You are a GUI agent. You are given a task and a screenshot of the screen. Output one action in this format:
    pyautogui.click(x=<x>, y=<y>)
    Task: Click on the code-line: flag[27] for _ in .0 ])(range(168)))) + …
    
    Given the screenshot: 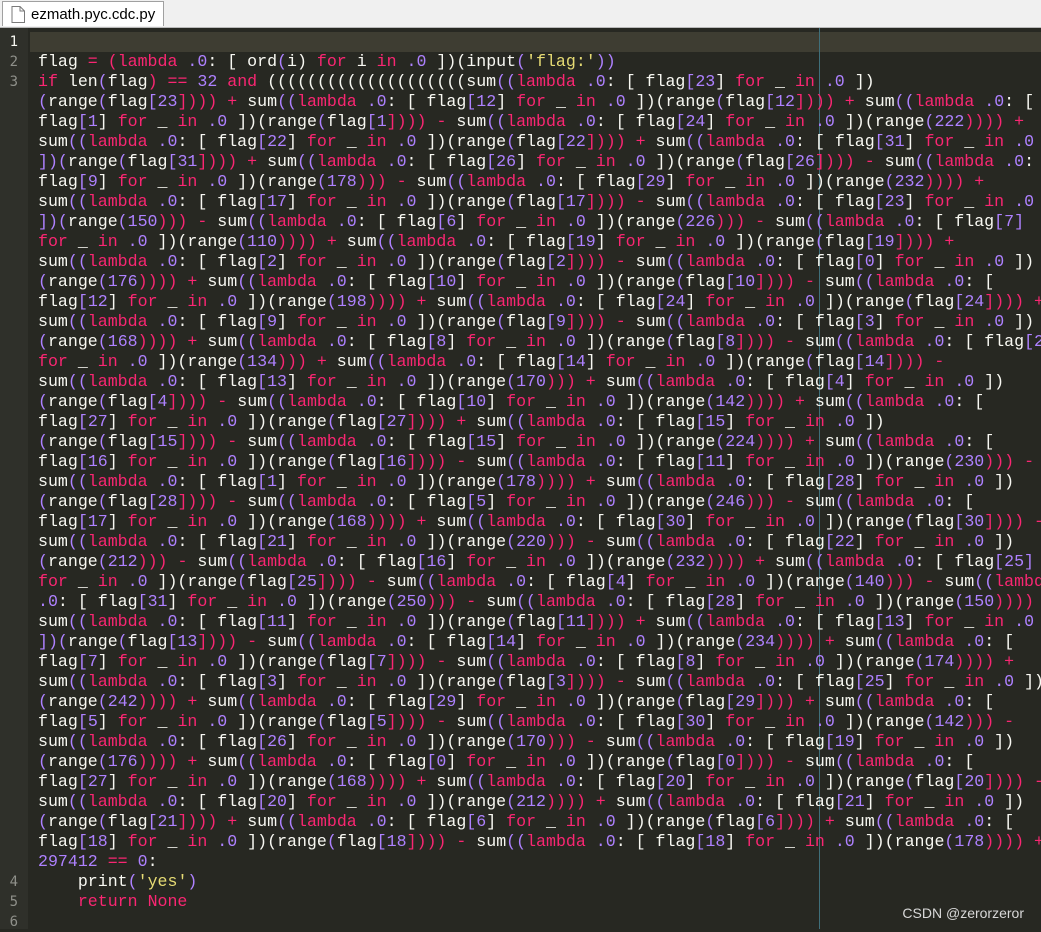 What is the action you would take?
    pyautogui.click(x=539, y=782)
    